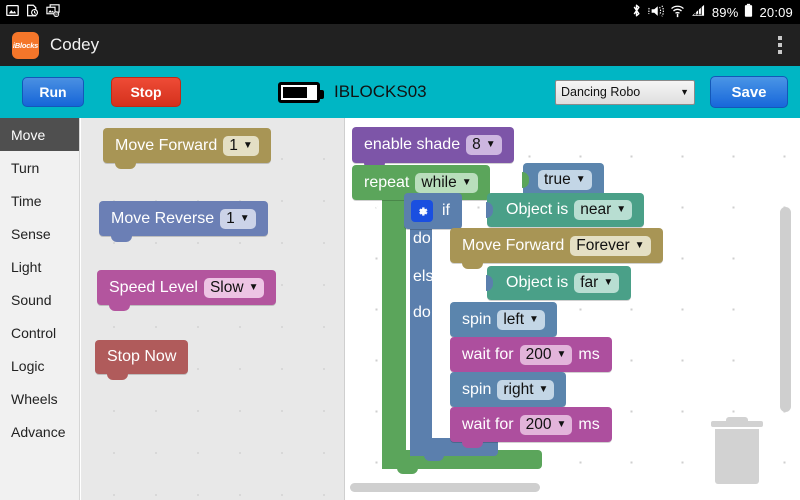  I want to click on block-spin-left: spin left ▼, so click(503, 322).